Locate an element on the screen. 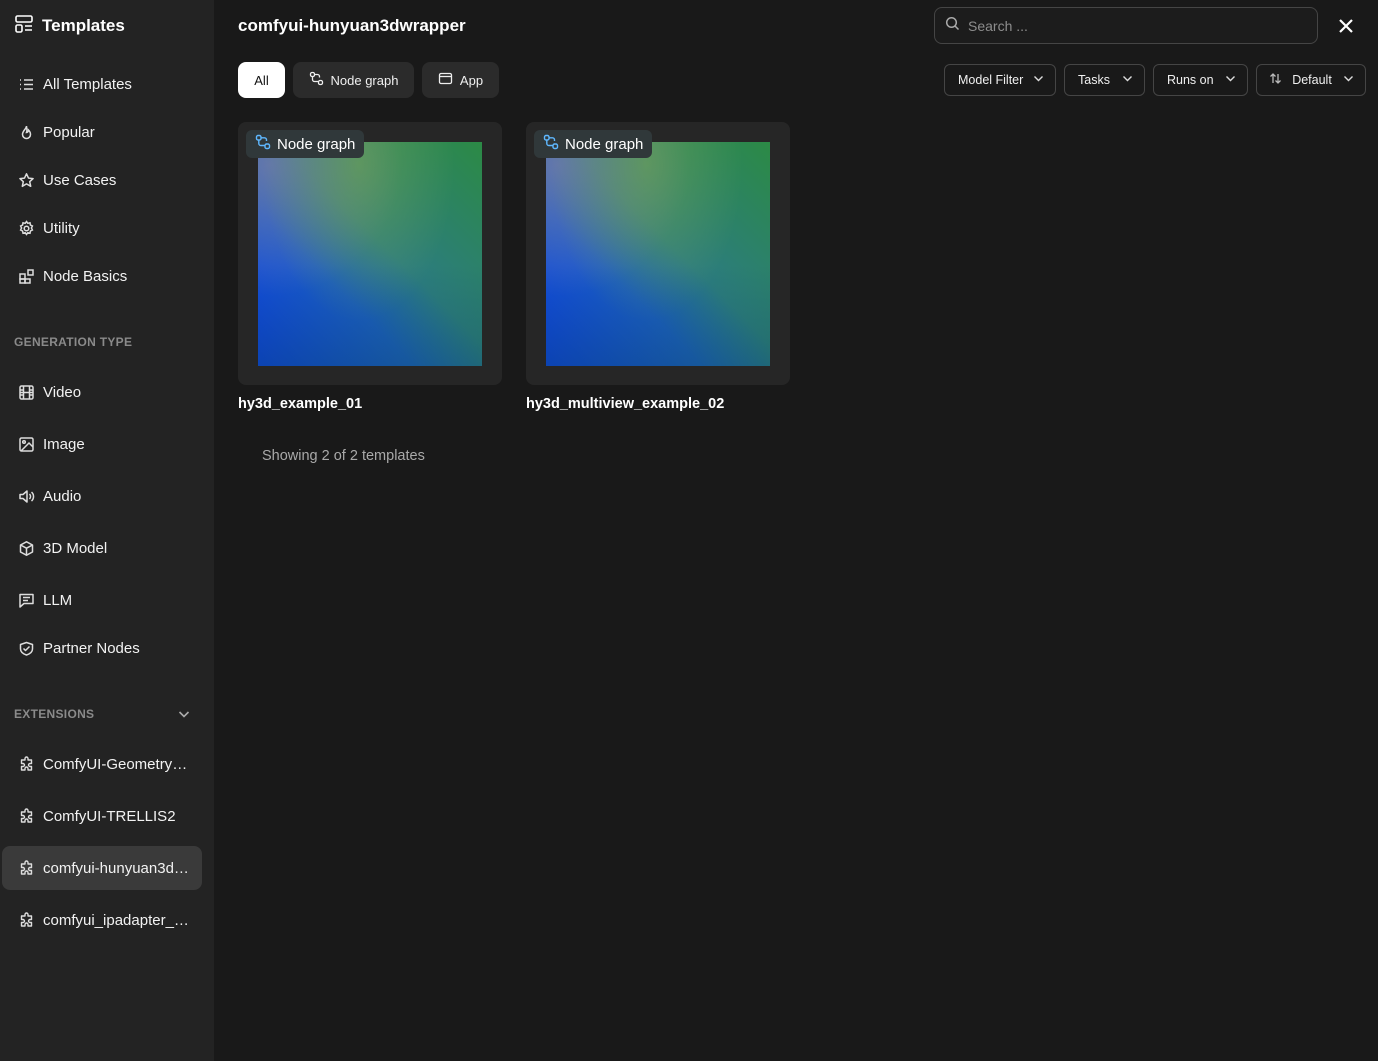 This screenshot has width=1378, height=1061. sidebar-item-label: 3D Model is located at coordinates (75, 548).